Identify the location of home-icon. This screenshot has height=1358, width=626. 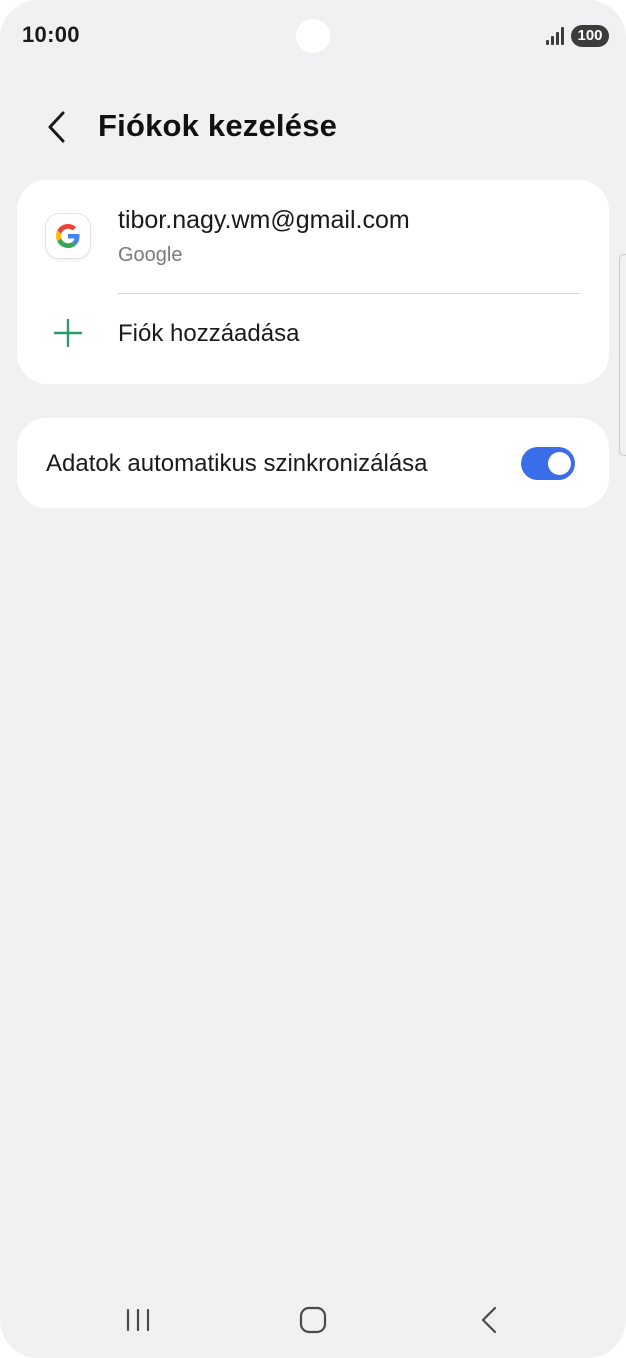
(313, 1320).